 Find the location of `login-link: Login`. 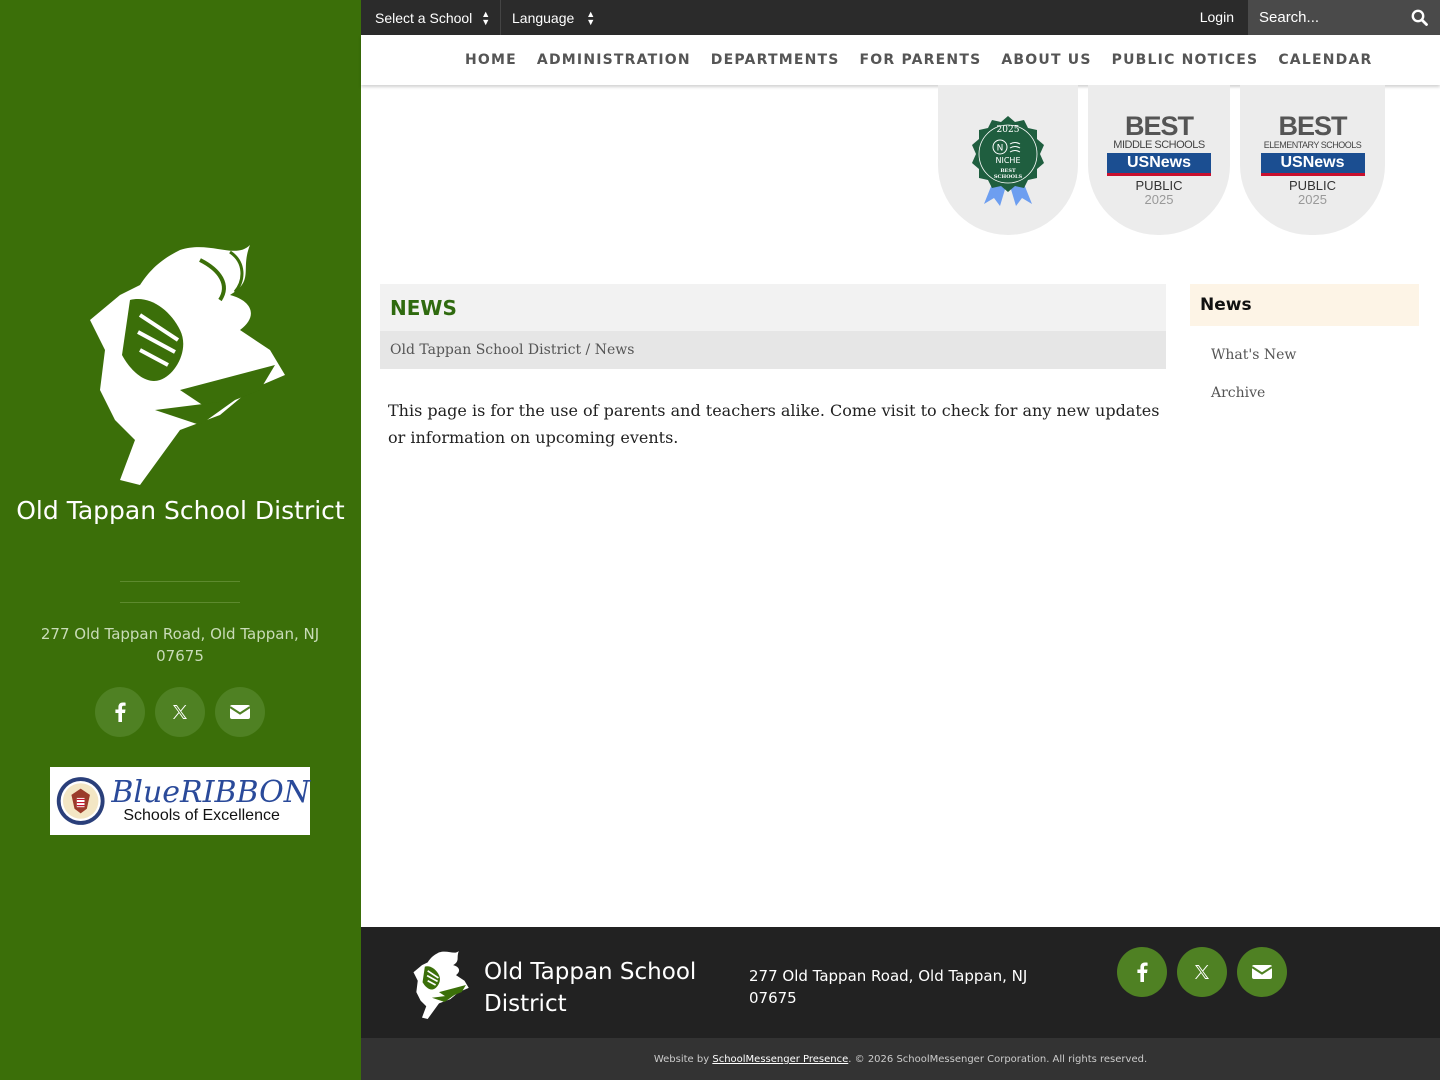

login-link: Login is located at coordinates (1217, 17).